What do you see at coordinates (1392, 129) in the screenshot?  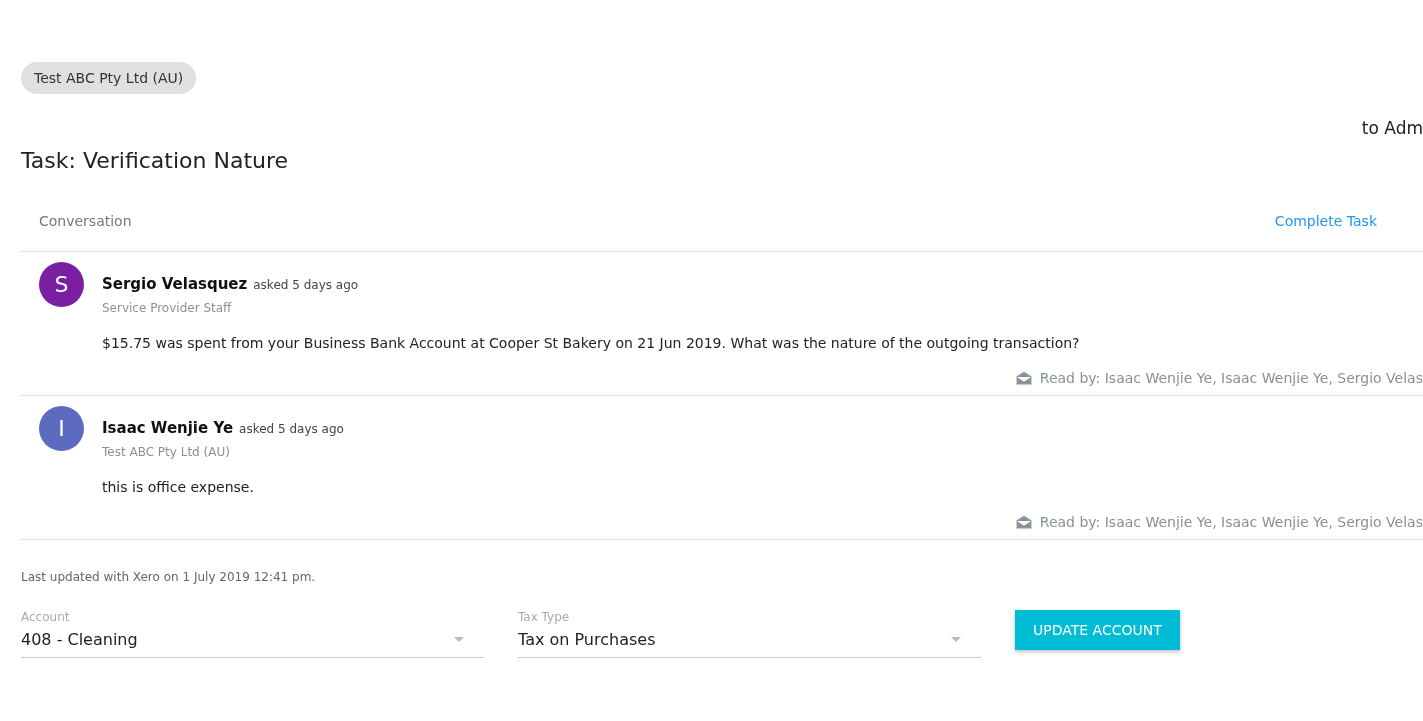 I see `assignee-text: to Adm` at bounding box center [1392, 129].